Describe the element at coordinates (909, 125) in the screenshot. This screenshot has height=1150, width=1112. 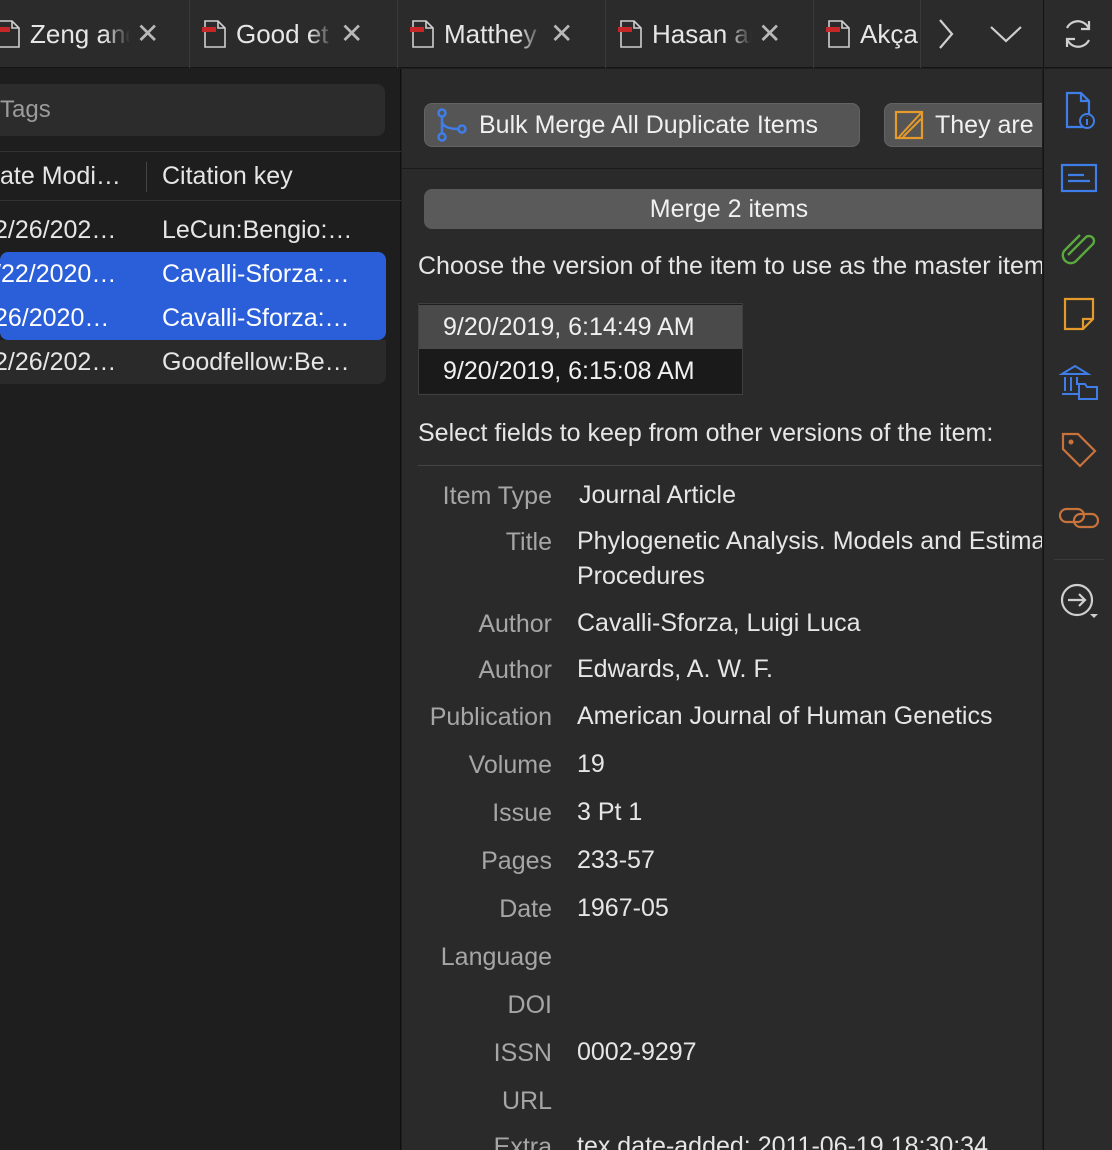
I see `not-duplicates-icon` at that location.